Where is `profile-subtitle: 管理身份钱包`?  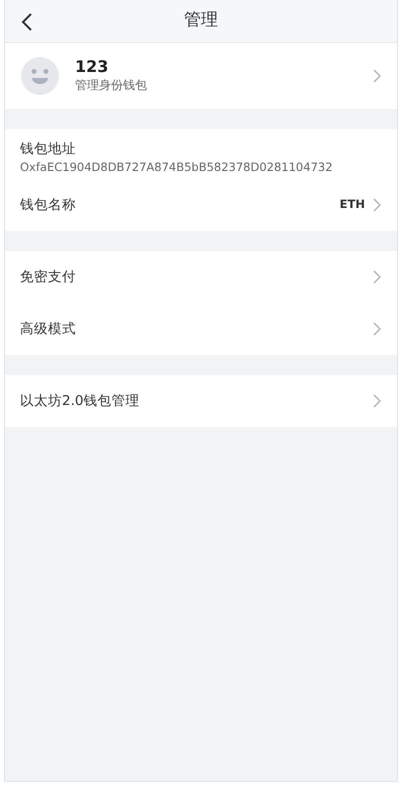 profile-subtitle: 管理身份钱包 is located at coordinates (111, 85).